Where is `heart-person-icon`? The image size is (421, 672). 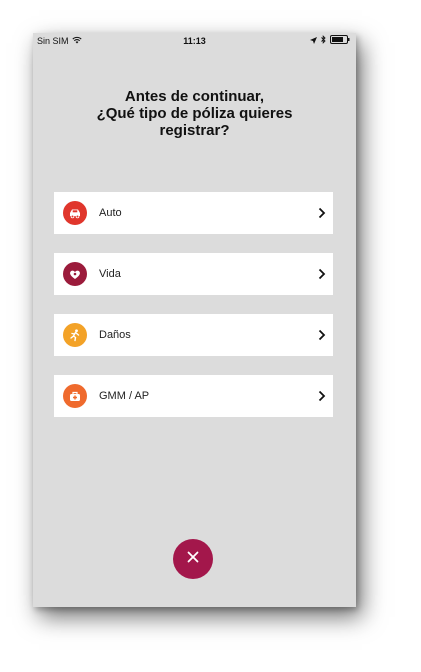
heart-person-icon is located at coordinates (75, 274).